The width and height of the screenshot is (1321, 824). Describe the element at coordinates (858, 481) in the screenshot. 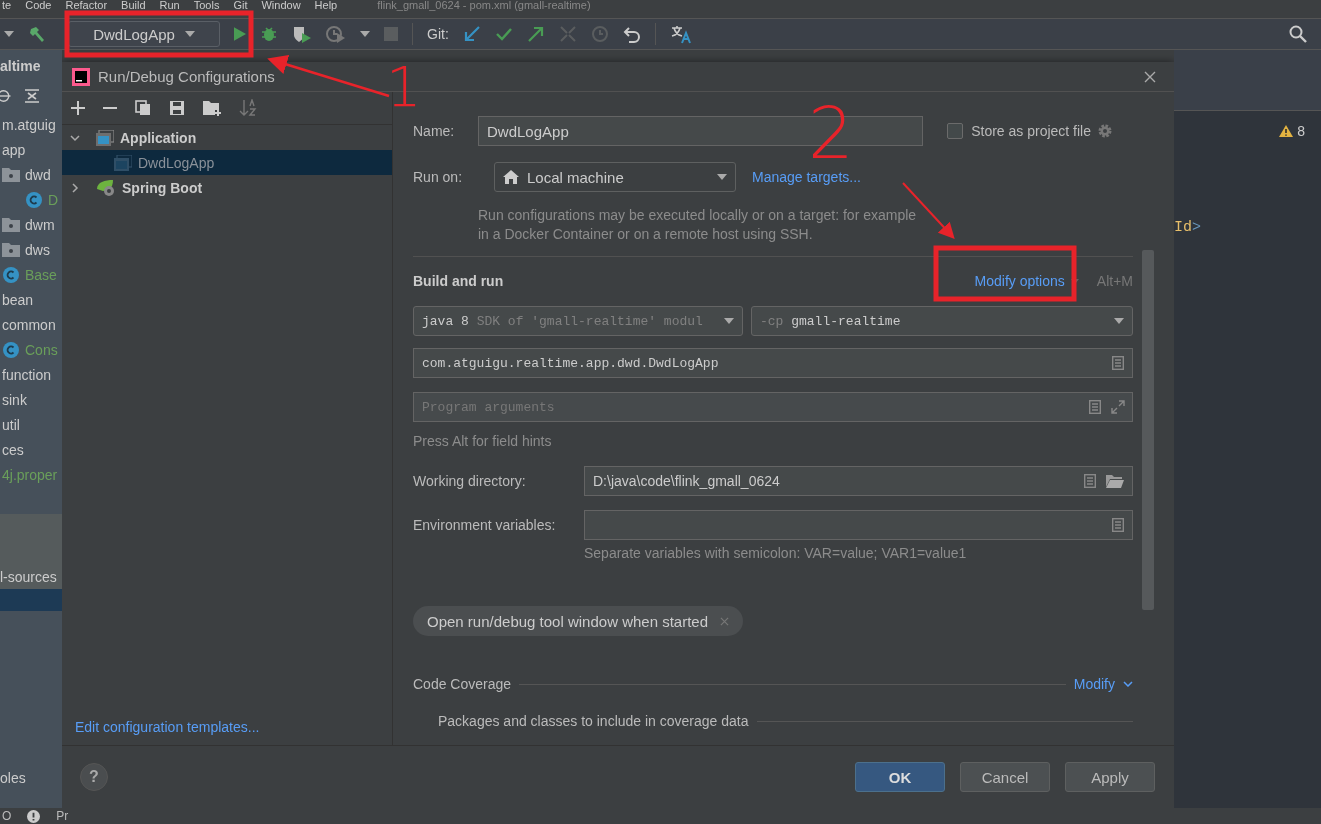

I see `working-directory-field: D:\java\code\flink_gmall_0624` at that location.